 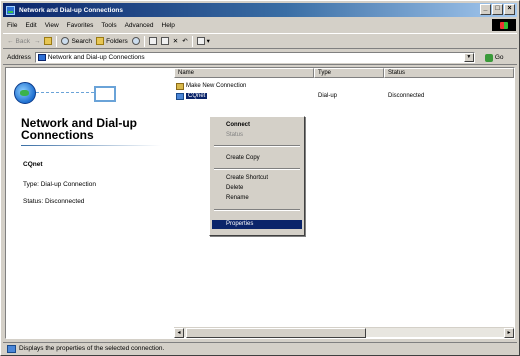 What do you see at coordinates (33, 164) in the screenshot?
I see `selected-connection-name: CQnet` at bounding box center [33, 164].